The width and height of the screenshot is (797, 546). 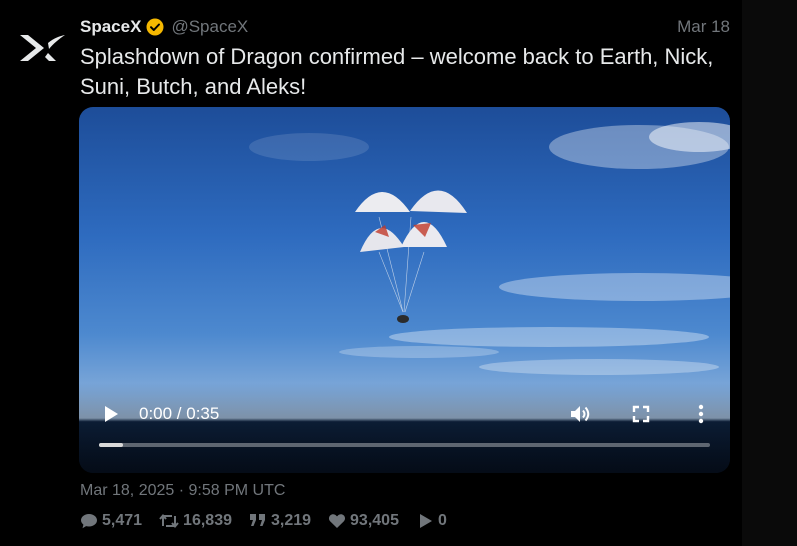 I want to click on progress-bar, so click(x=404, y=445).